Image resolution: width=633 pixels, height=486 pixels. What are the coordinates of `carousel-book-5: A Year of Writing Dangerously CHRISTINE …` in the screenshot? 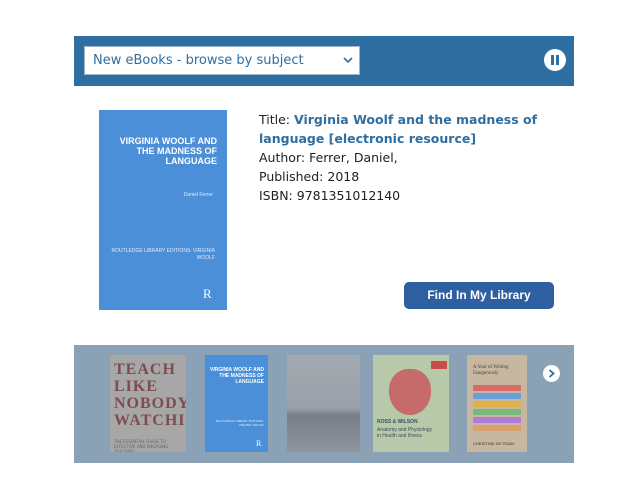 It's located at (497, 403).